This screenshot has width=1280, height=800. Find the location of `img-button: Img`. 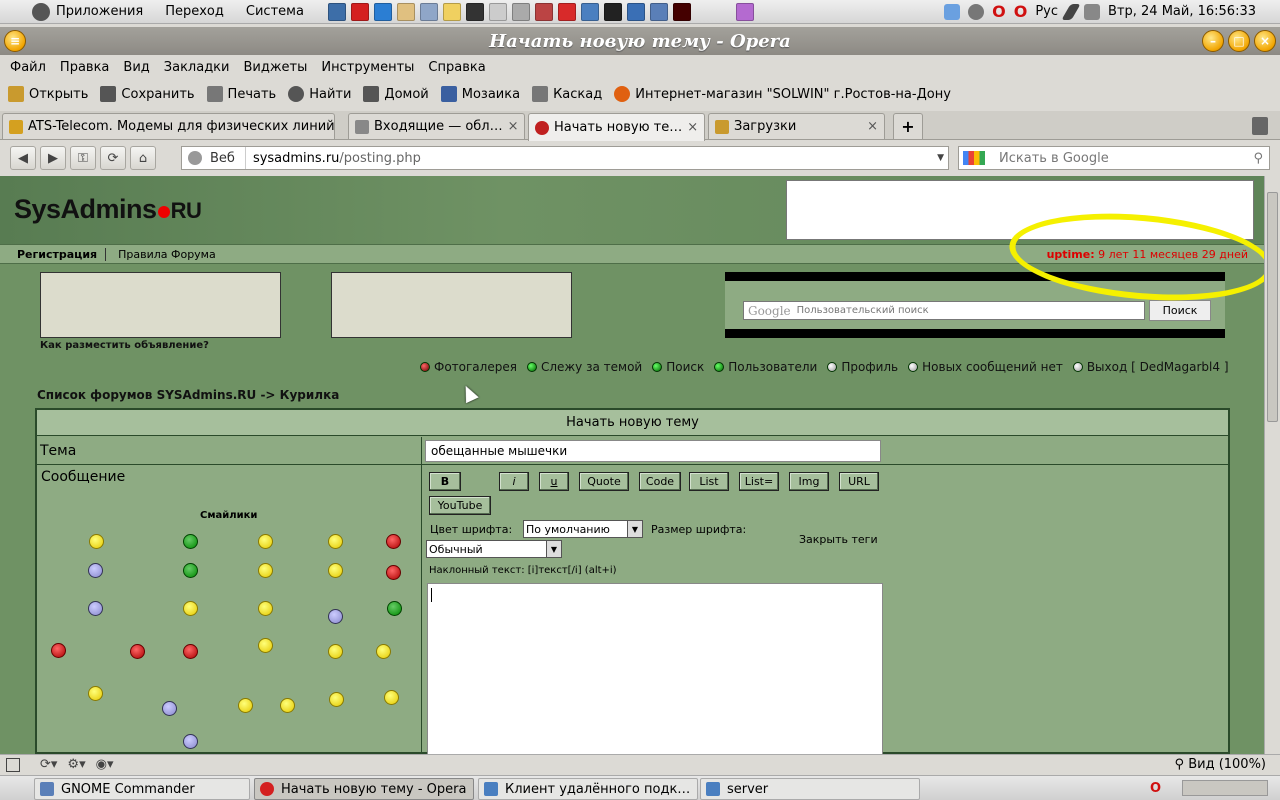

img-button: Img is located at coordinates (809, 481).